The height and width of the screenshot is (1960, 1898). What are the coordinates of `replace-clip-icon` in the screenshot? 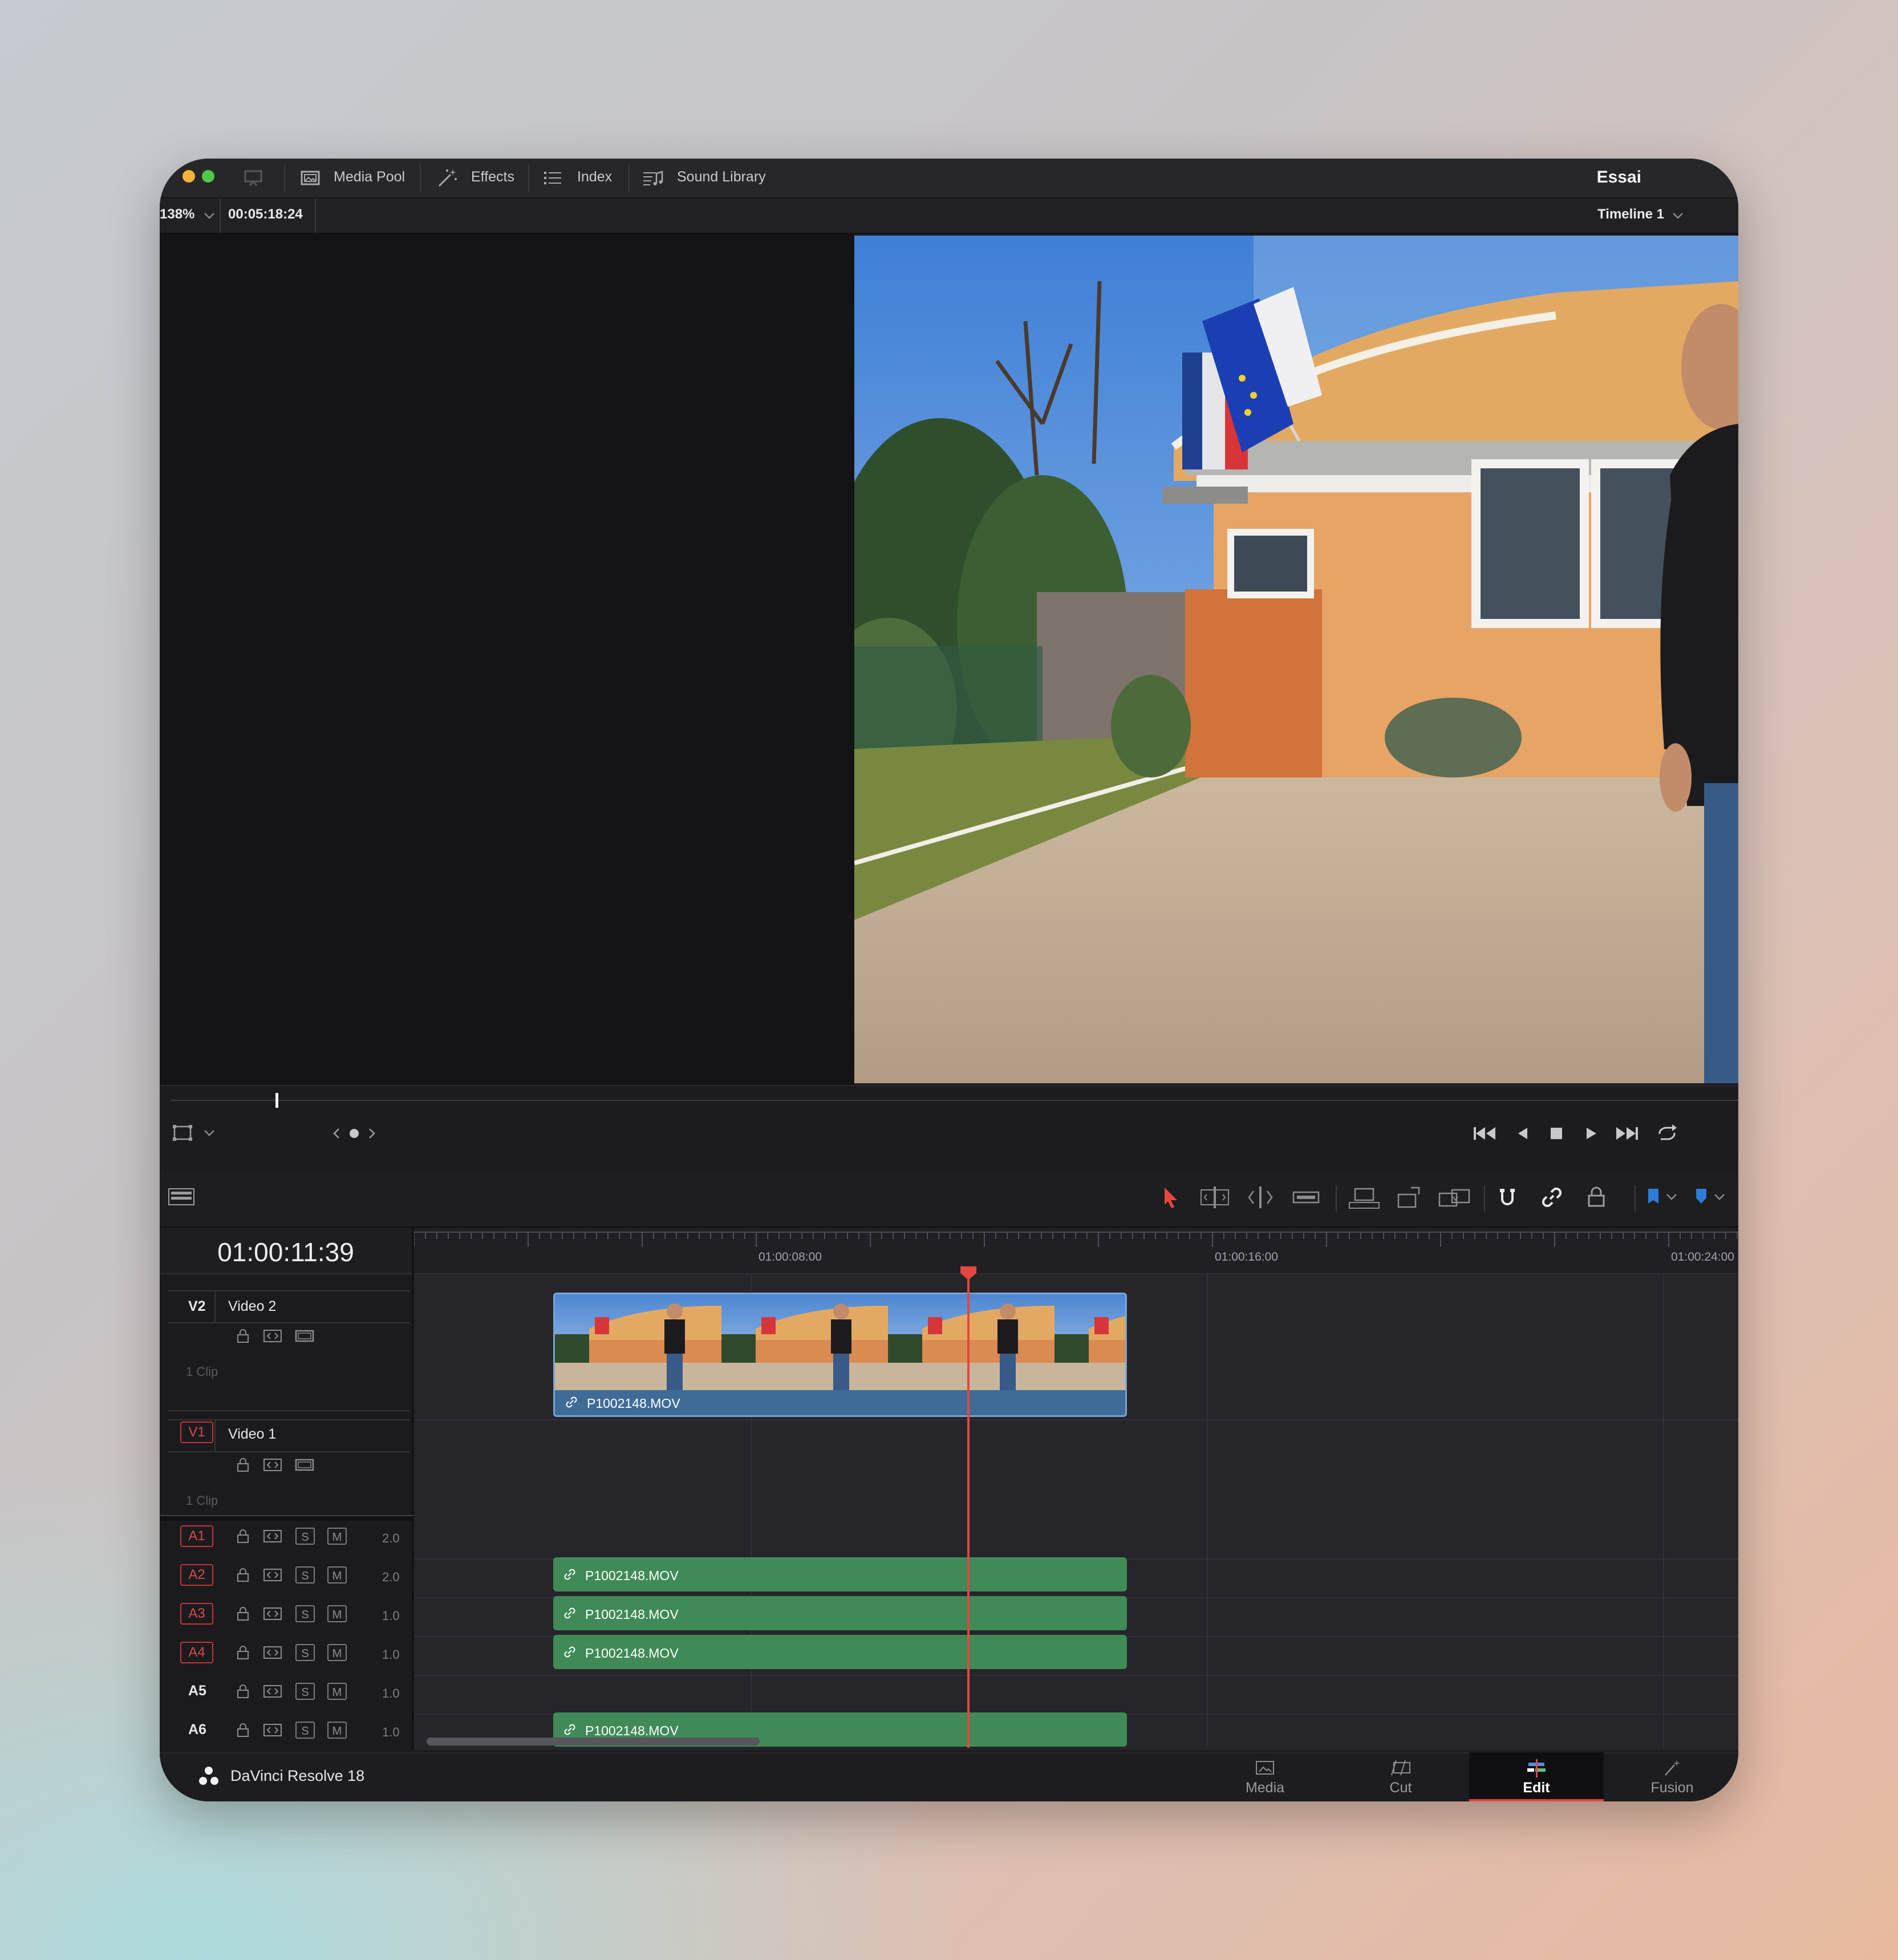 It's located at (1454, 1197).